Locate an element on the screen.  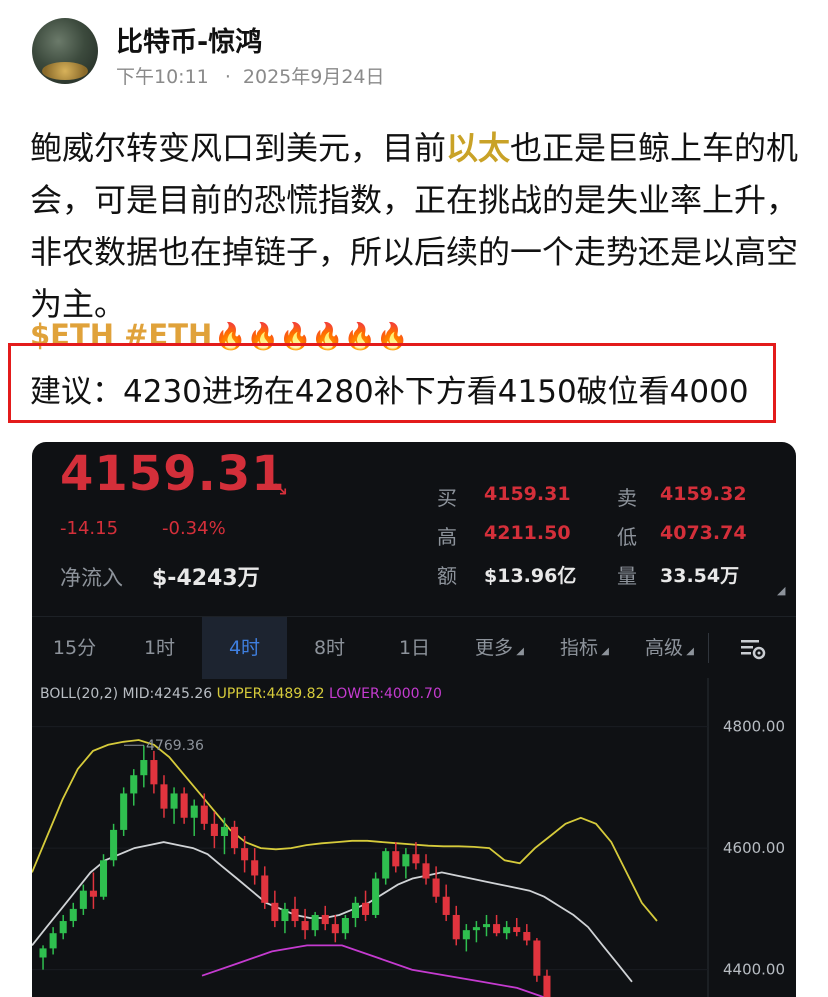
amount-label: 额 is located at coordinates (447, 576).